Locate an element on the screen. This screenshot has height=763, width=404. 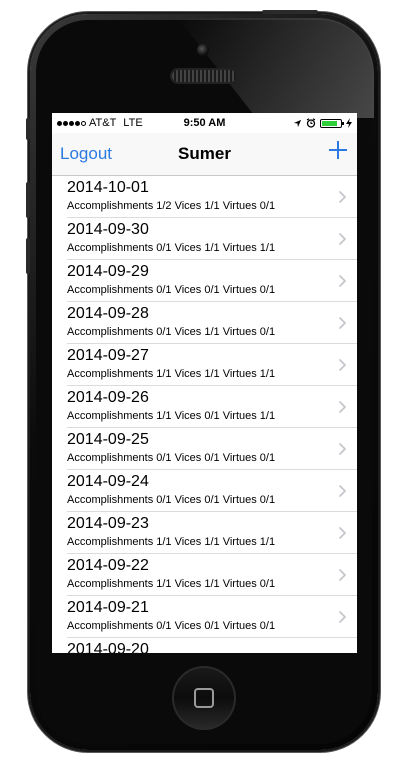
earpiece-speaker is located at coordinates (204, 76).